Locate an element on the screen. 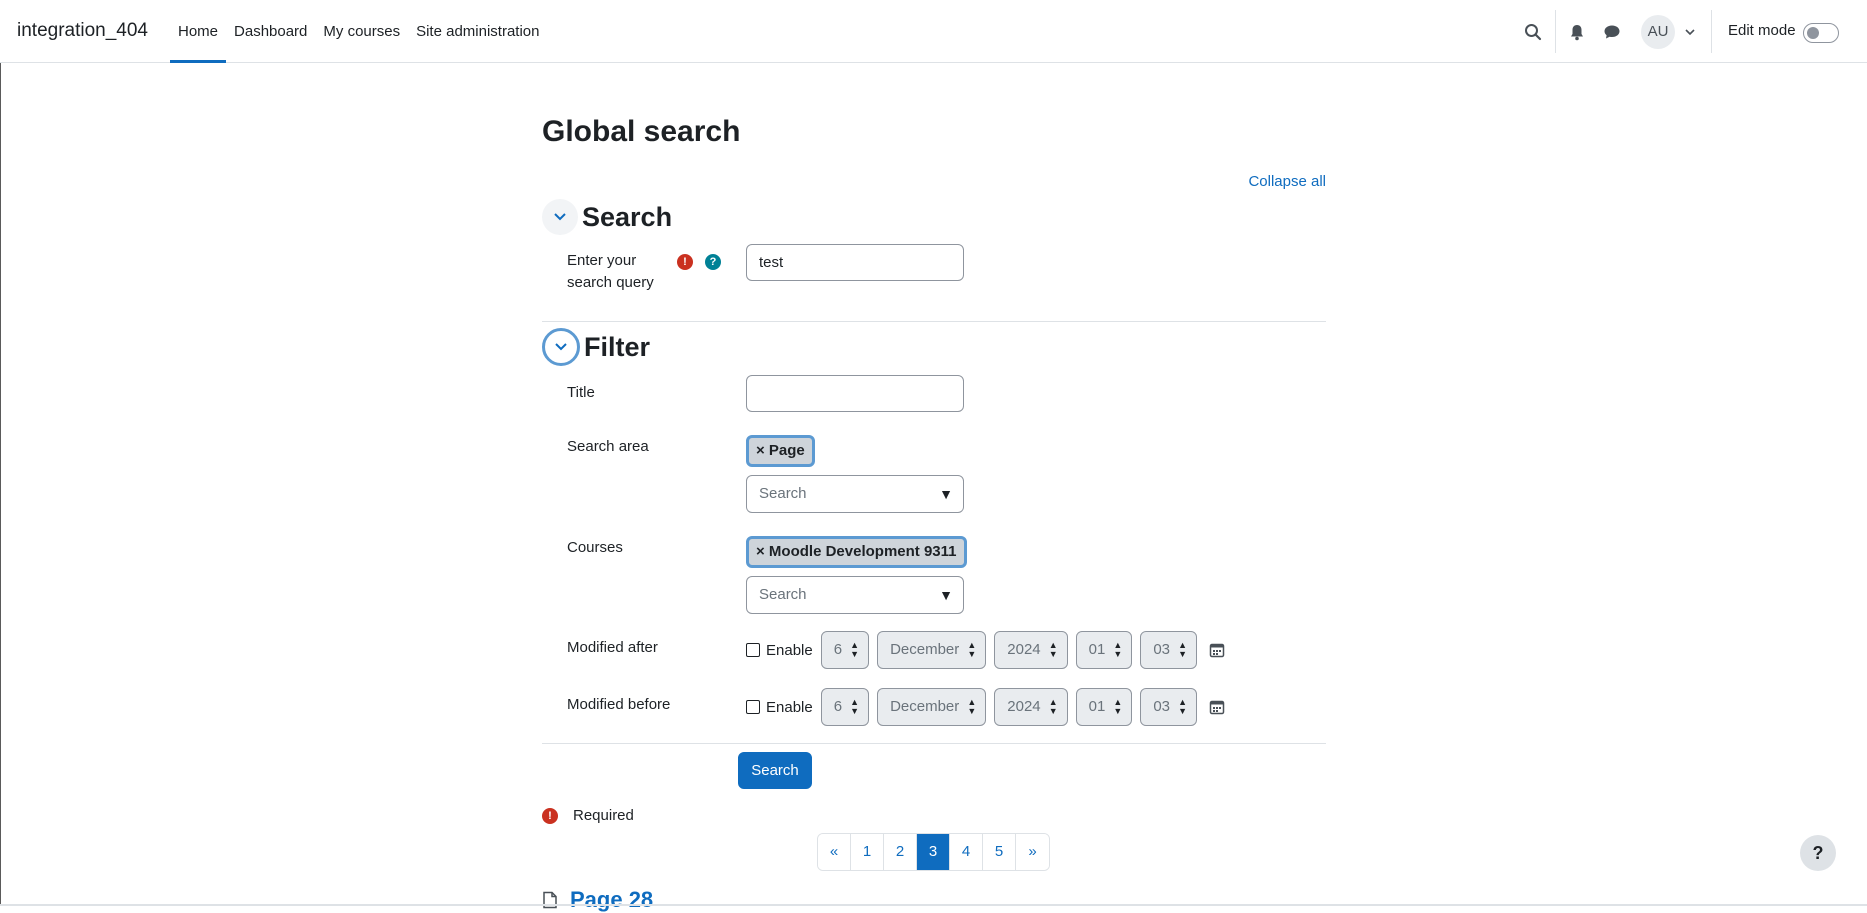 The image size is (1867, 913). bell-icon is located at coordinates (1577, 32).